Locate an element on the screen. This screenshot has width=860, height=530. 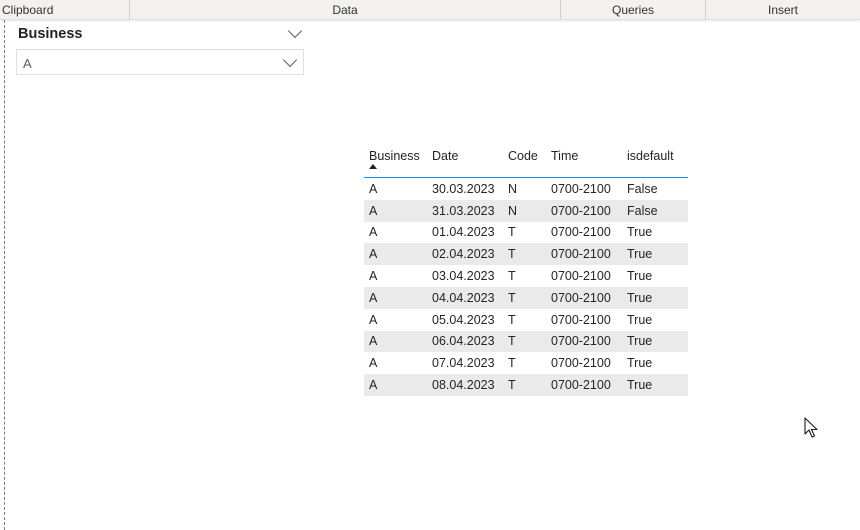
table-cell-date: 02.04.2023 is located at coordinates (465, 254).